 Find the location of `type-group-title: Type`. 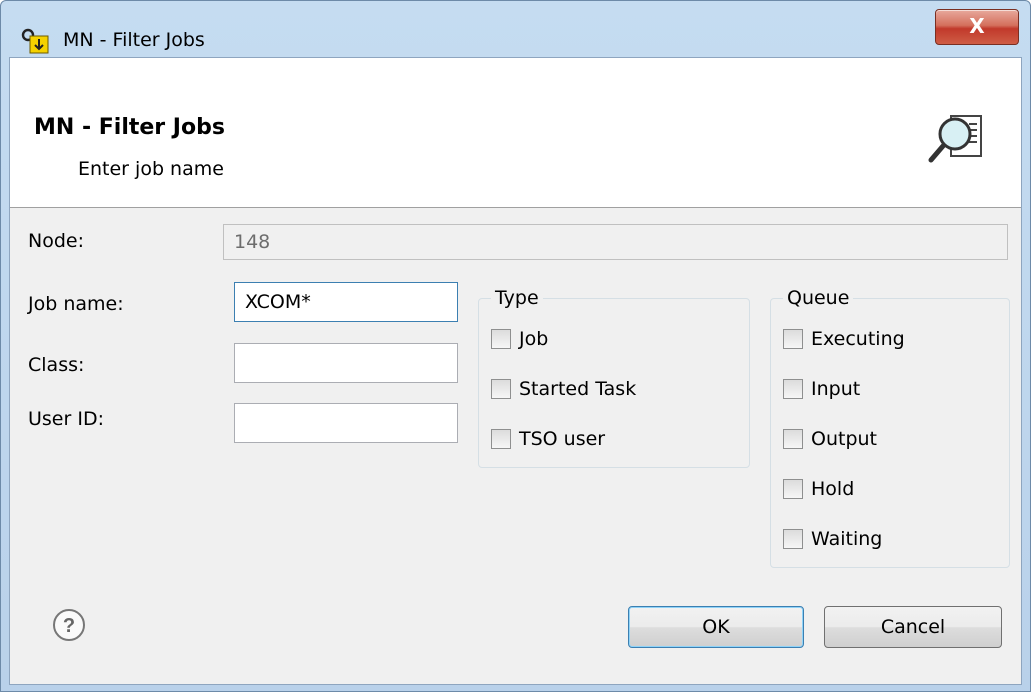

type-group-title: Type is located at coordinates (517, 298).